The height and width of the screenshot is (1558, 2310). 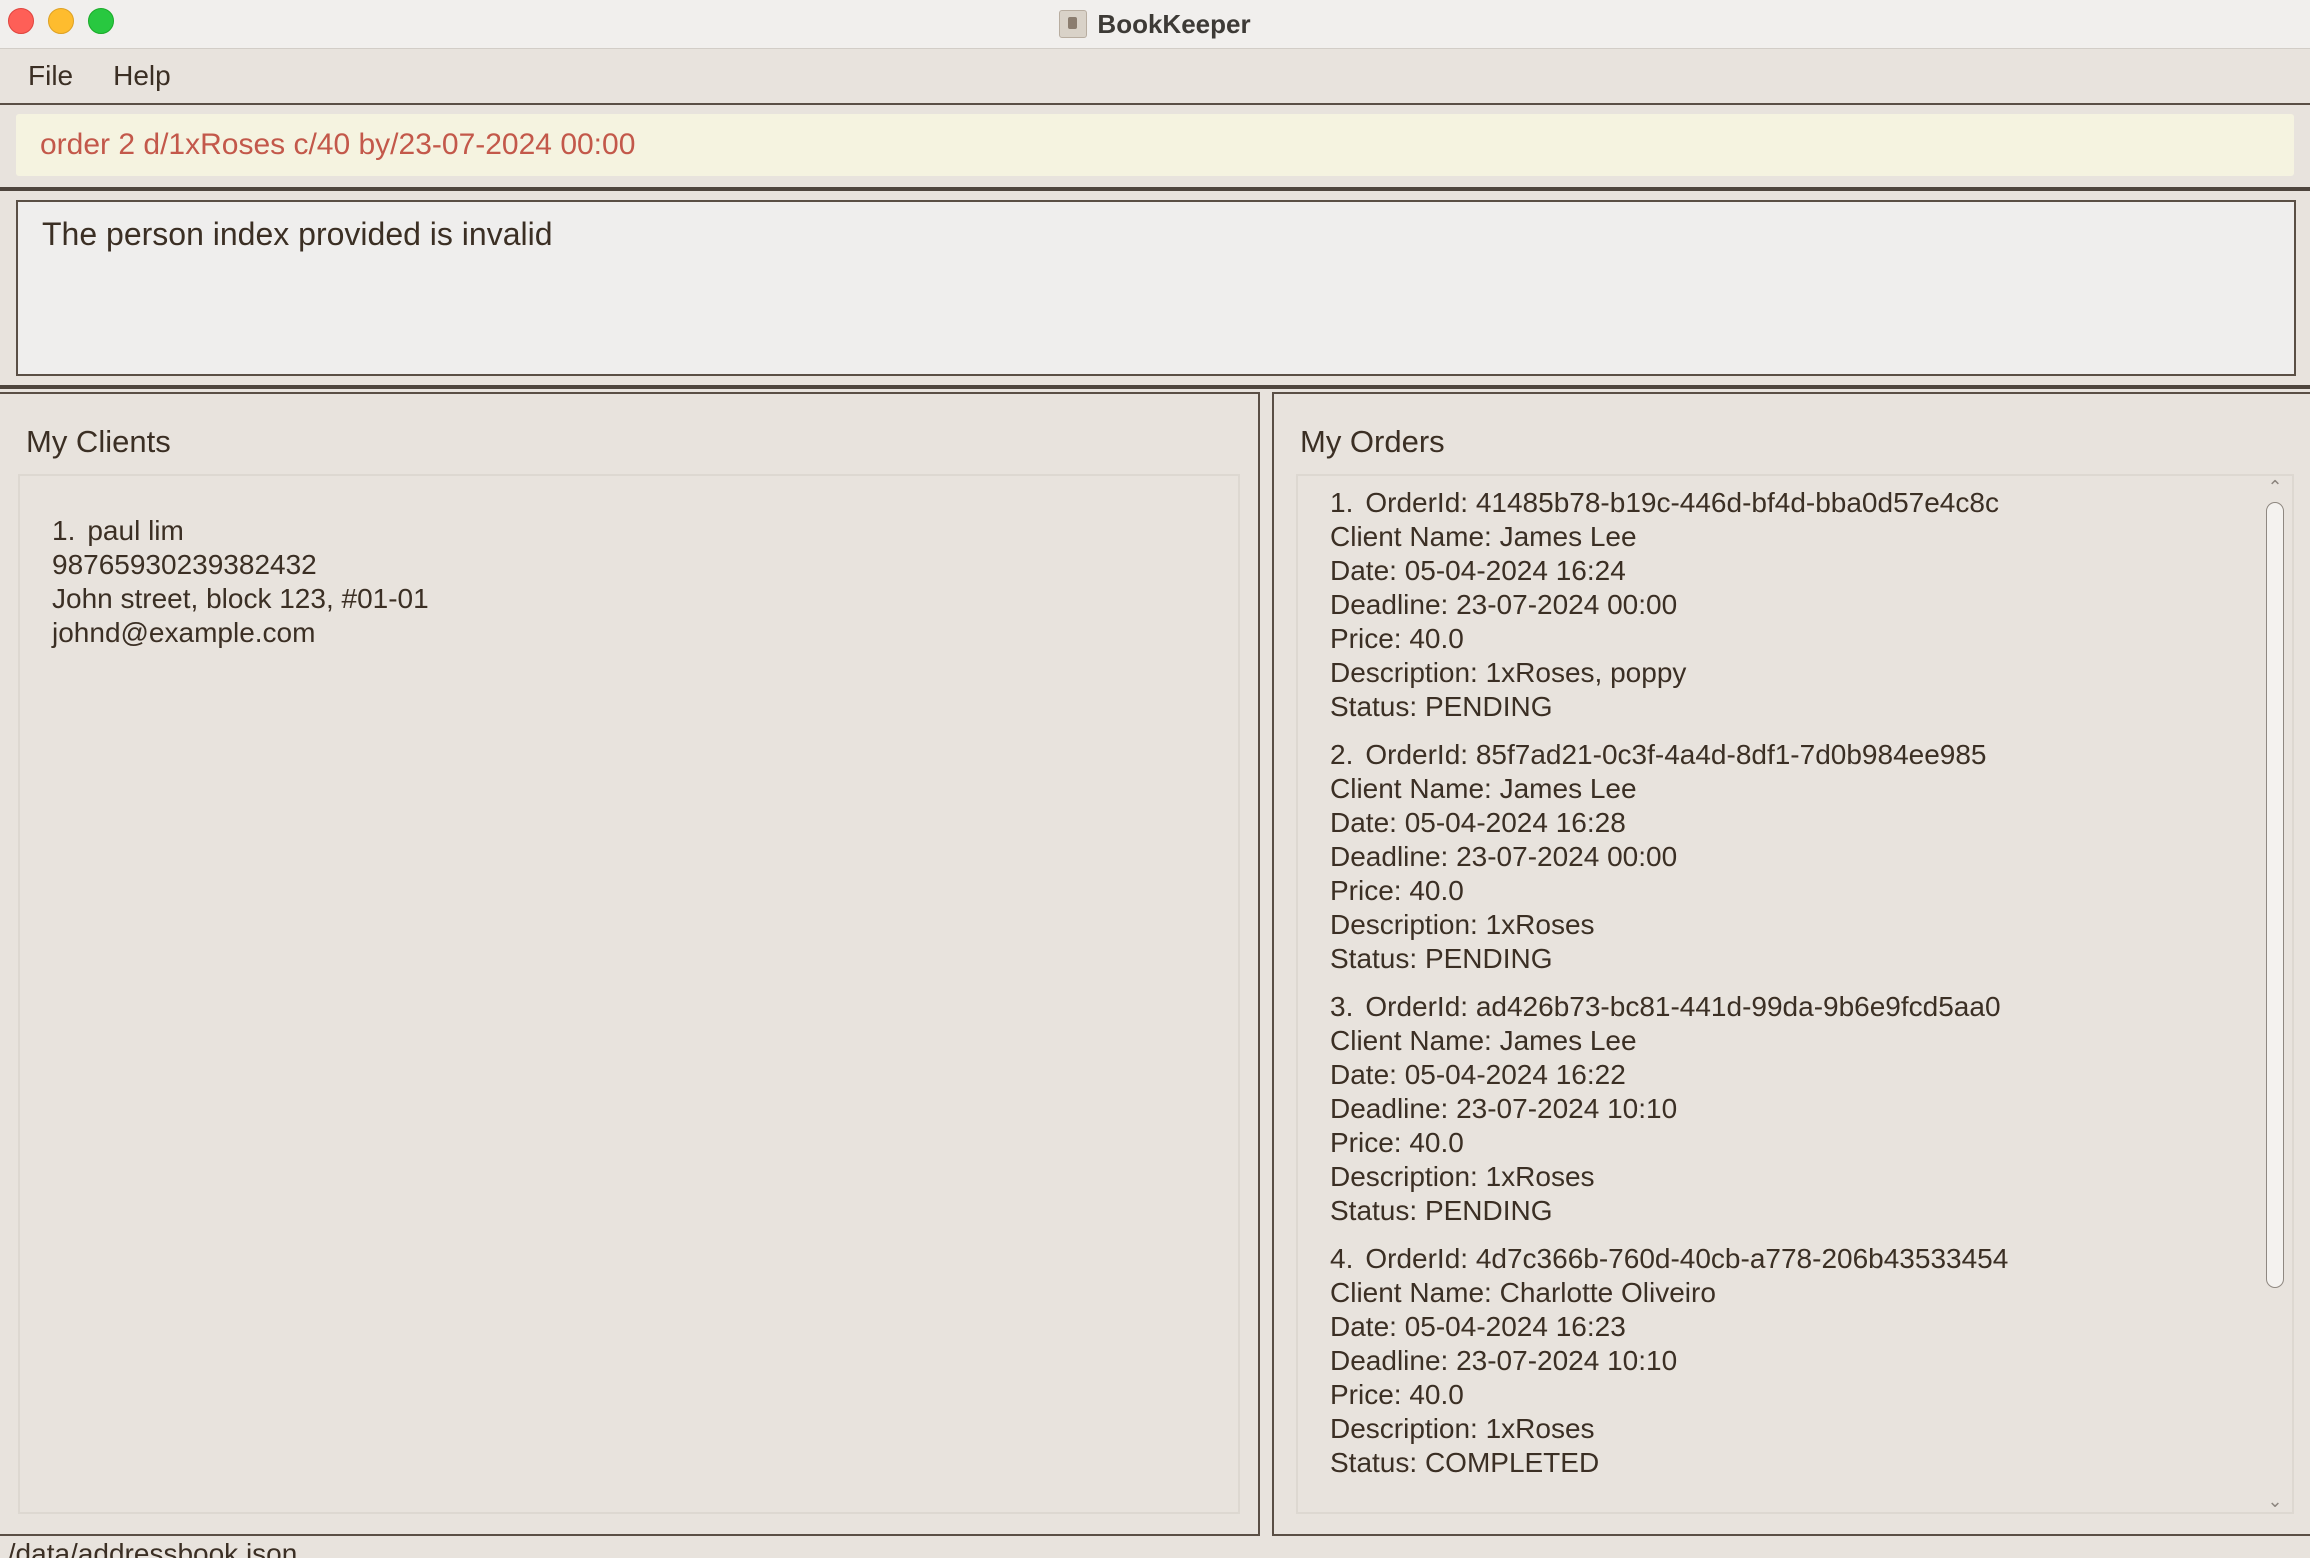 What do you see at coordinates (1342, 1258) in the screenshot?
I see `order-index: 4.` at bounding box center [1342, 1258].